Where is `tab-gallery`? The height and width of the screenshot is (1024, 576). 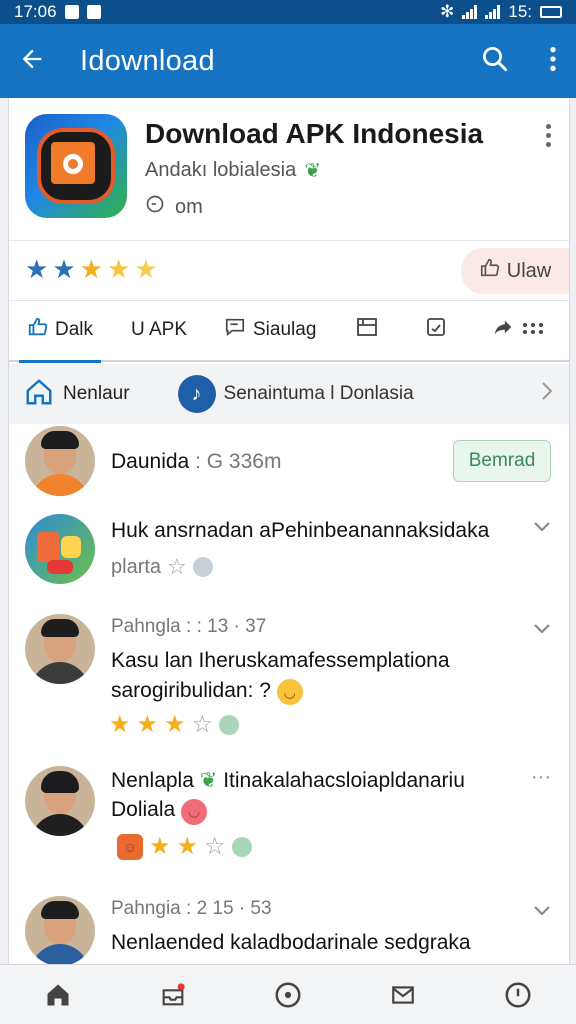 tab-gallery is located at coordinates (367, 330).